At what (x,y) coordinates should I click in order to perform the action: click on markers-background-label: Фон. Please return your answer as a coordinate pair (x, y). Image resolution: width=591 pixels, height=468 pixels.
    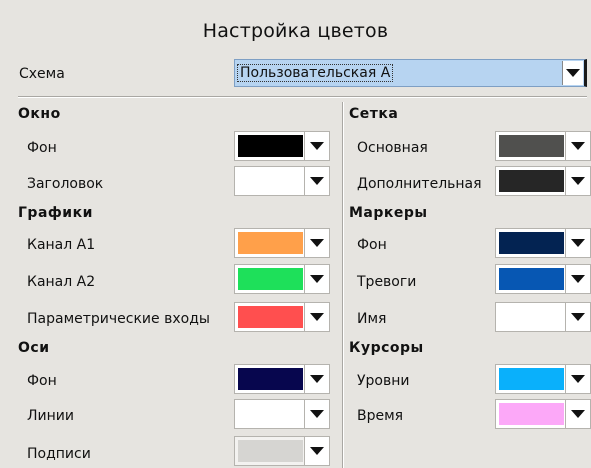
    Looking at the image, I should click on (372, 245).